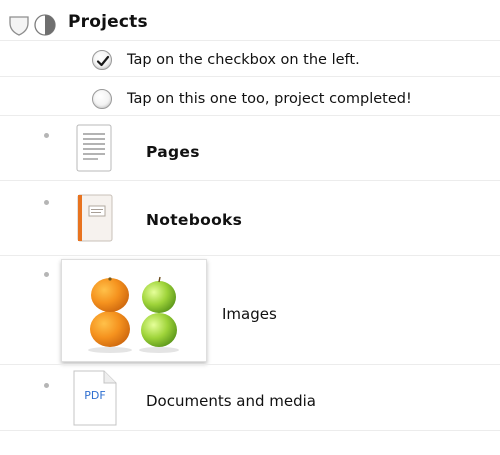 The image size is (500, 455). What do you see at coordinates (45, 27) in the screenshot?
I see `half-circle-progress-icon` at bounding box center [45, 27].